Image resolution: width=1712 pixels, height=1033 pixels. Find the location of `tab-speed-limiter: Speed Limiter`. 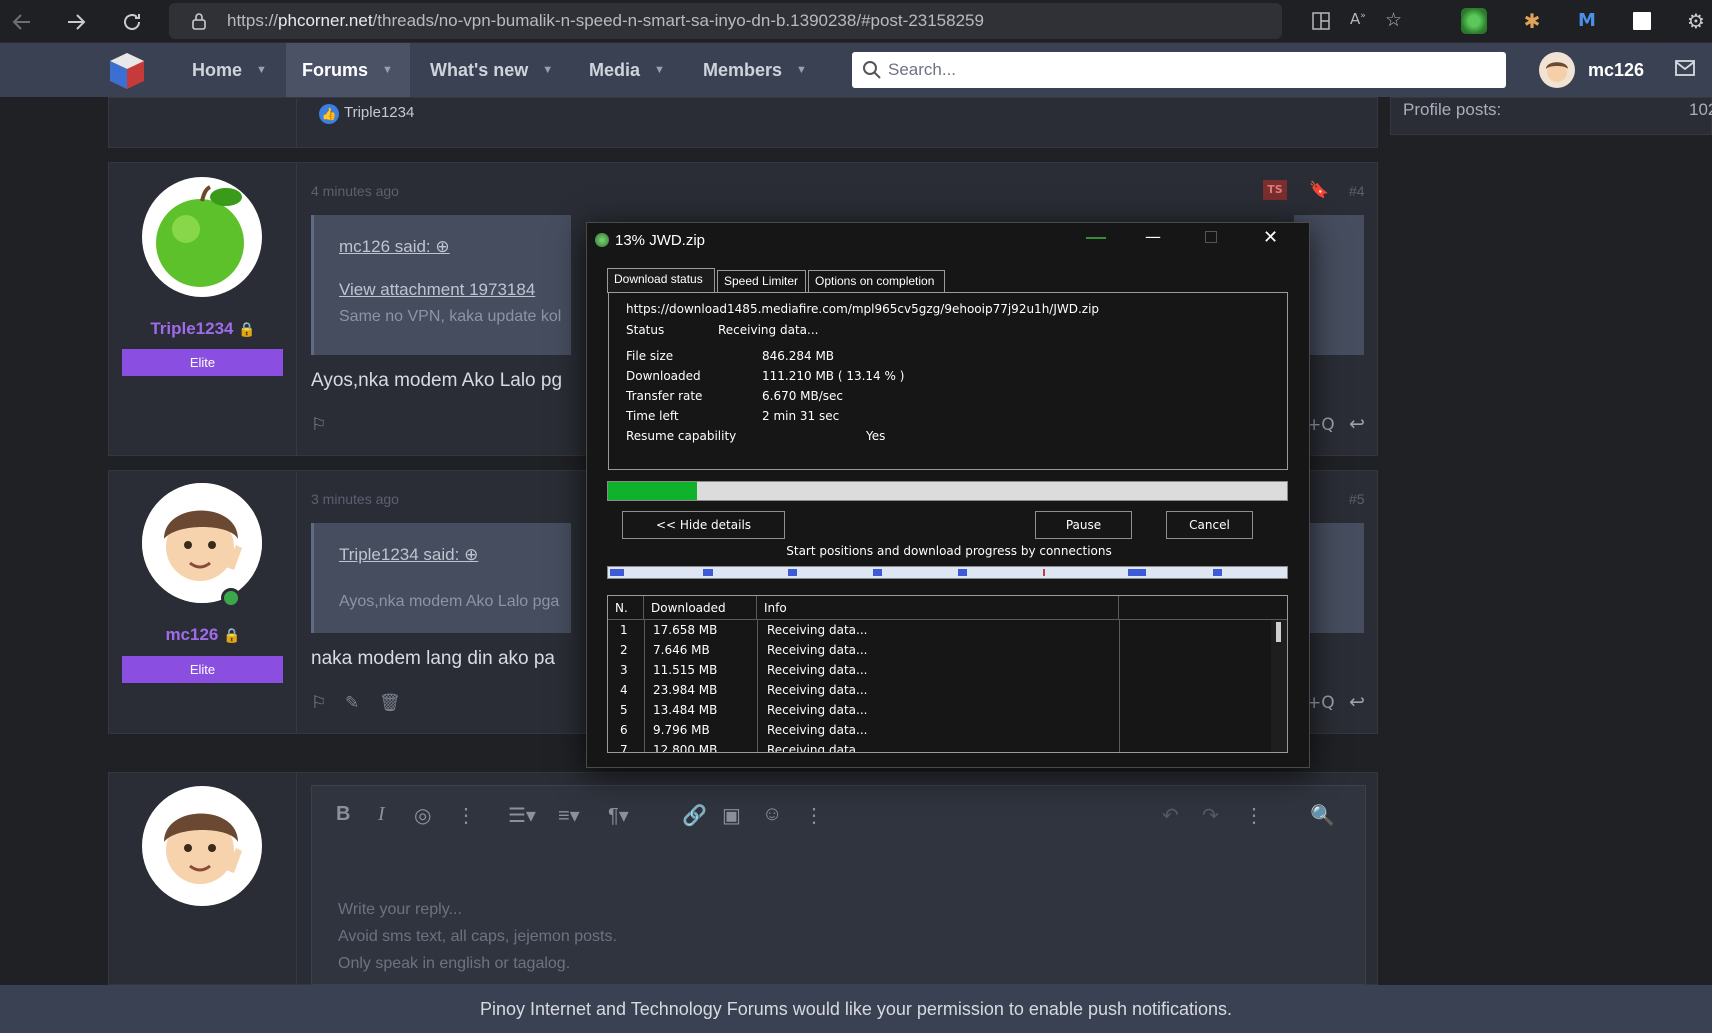

tab-speed-limiter: Speed Limiter is located at coordinates (761, 281).